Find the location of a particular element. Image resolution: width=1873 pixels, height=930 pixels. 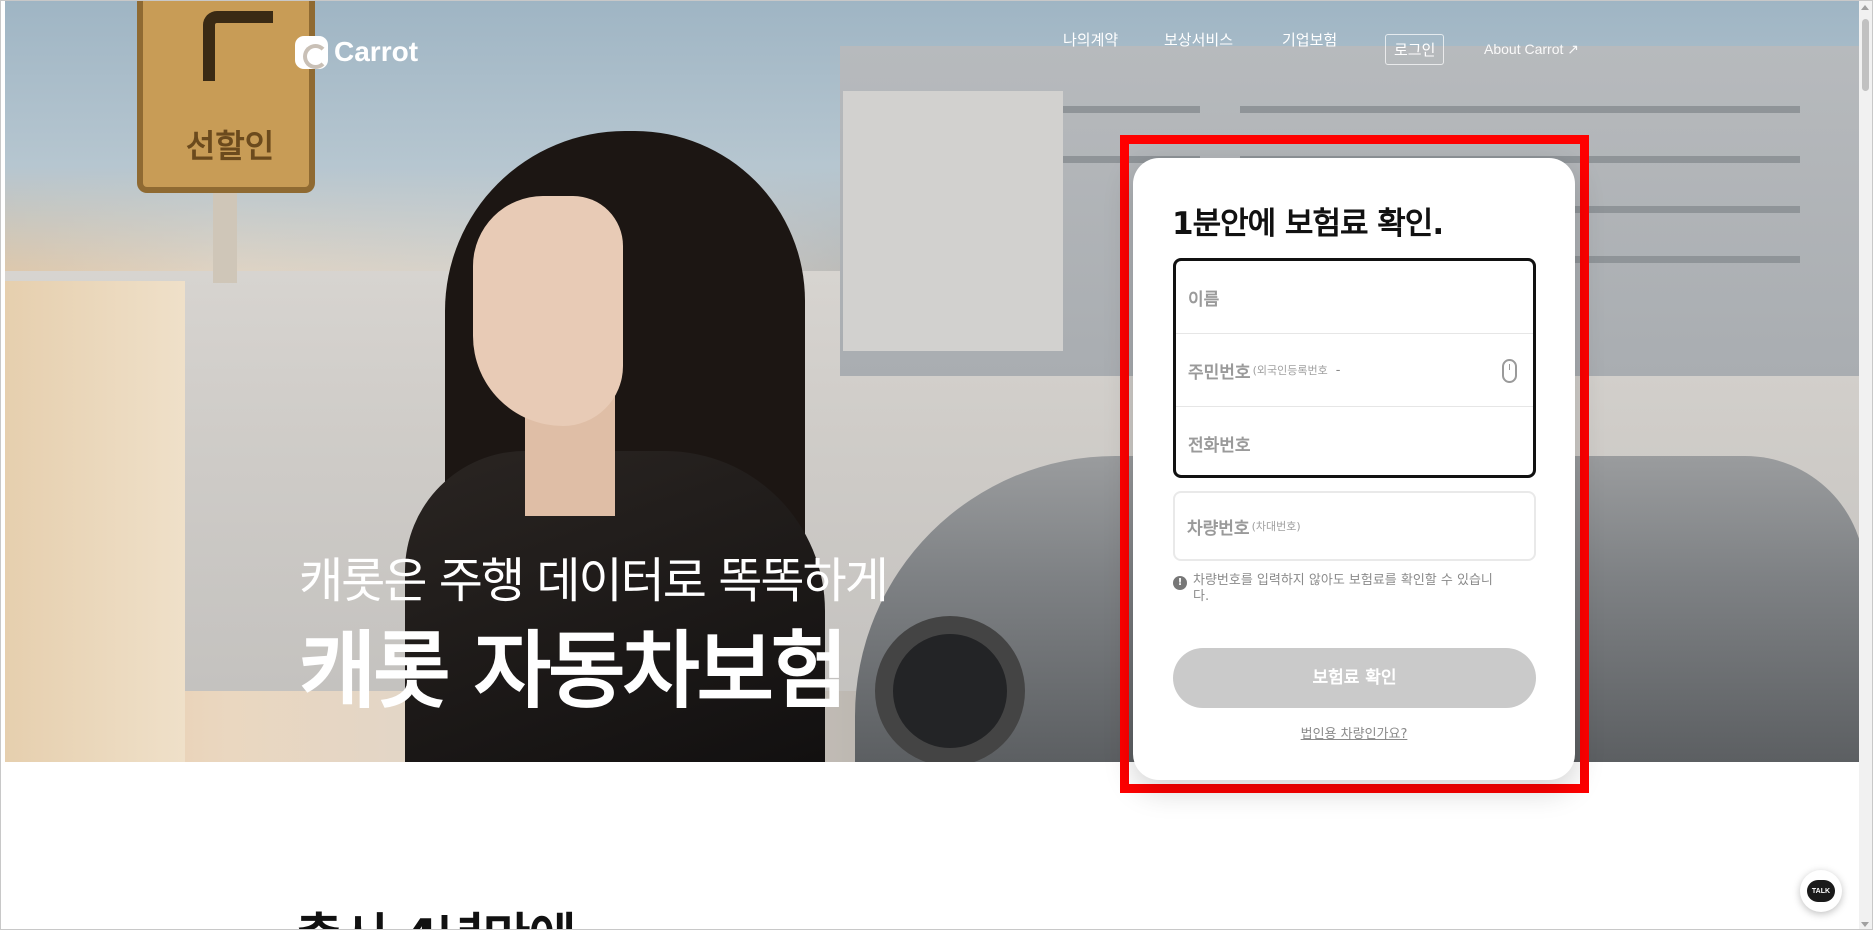

hero-subtitle: 캐롯은 주행 데이터로 똑똑하게 is located at coordinates (594, 581).